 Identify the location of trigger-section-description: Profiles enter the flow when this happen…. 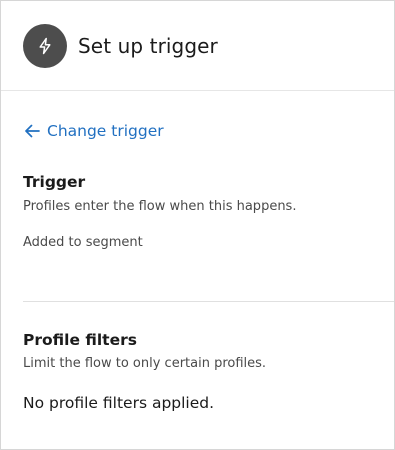
(160, 206).